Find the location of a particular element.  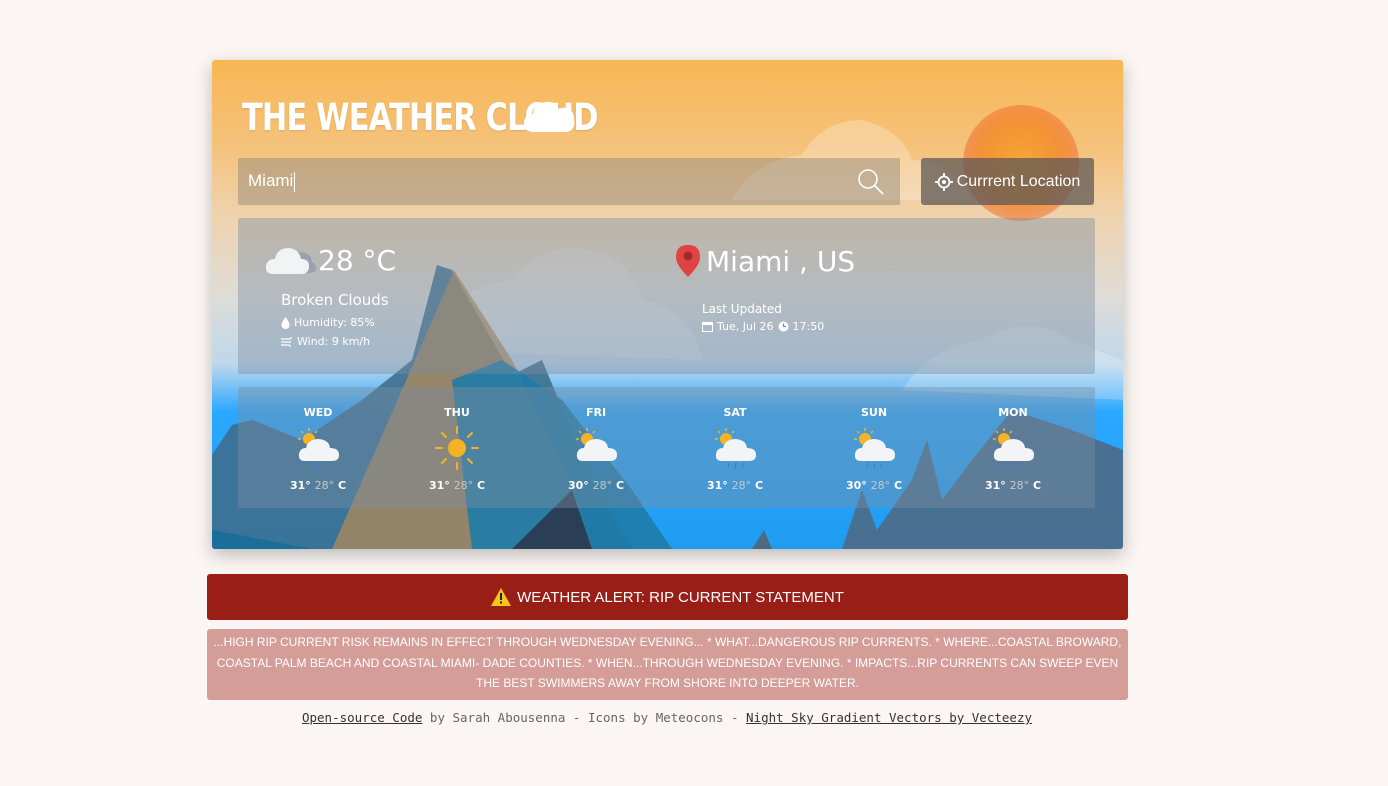

last-updated-row: Tue, Jul 26 17:50 is located at coordinates (763, 326).